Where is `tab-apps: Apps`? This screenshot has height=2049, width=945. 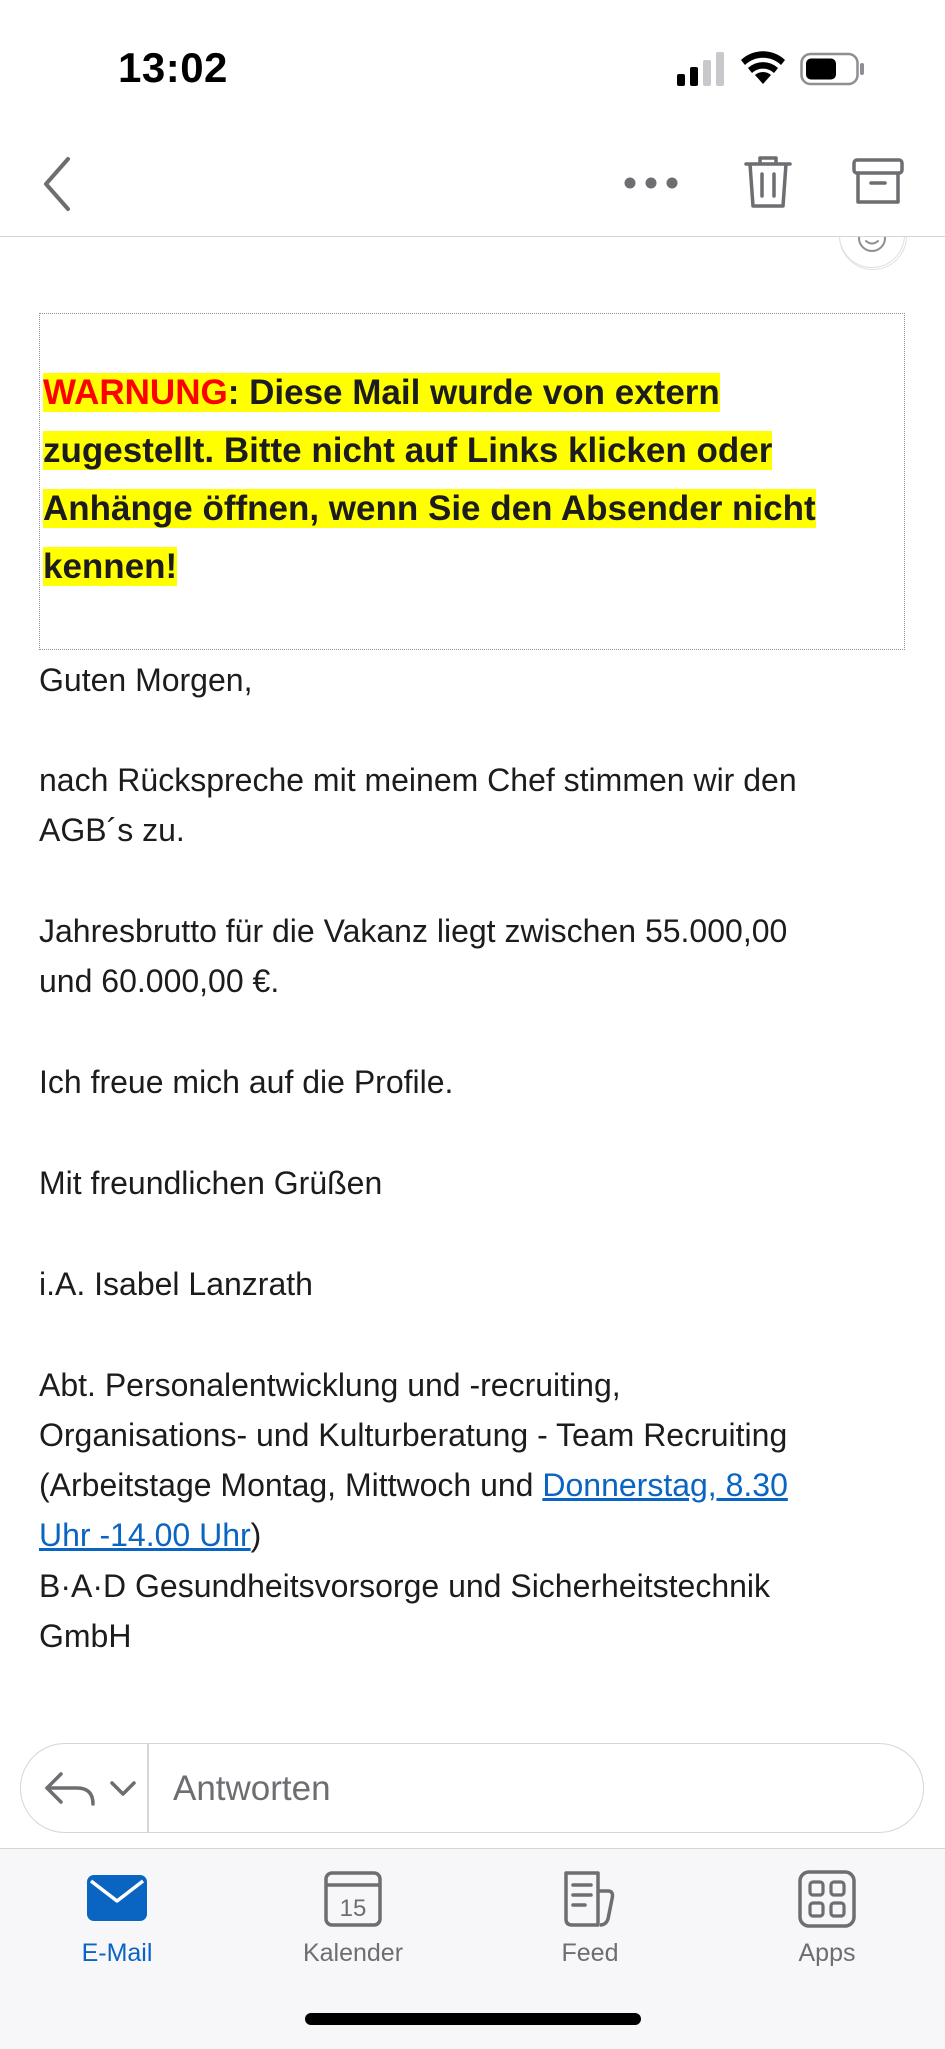
tab-apps: Apps is located at coordinates (827, 1927).